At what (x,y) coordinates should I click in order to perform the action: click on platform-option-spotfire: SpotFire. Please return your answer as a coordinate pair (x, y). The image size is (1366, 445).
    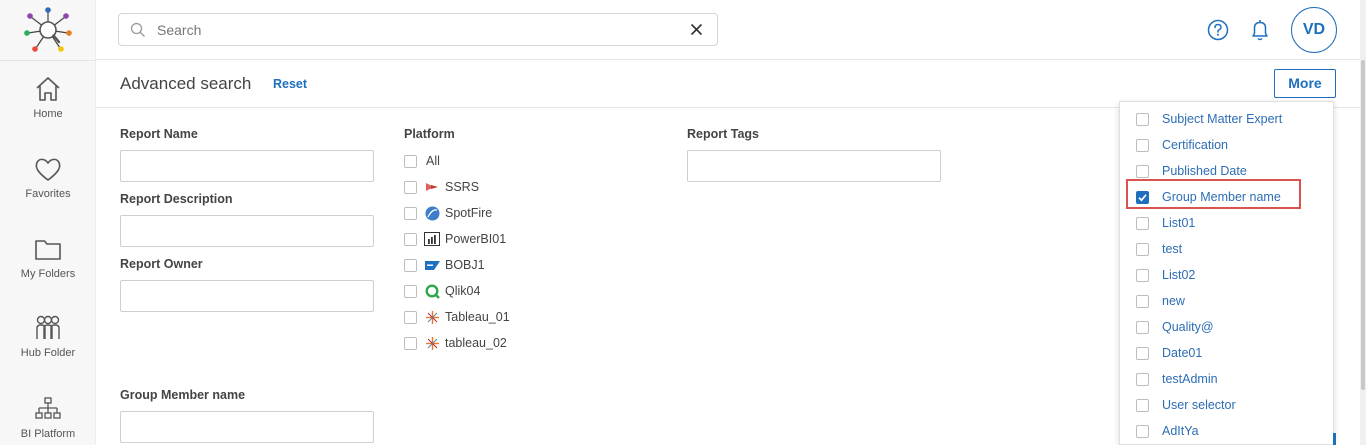
    Looking at the image, I should click on (448, 213).